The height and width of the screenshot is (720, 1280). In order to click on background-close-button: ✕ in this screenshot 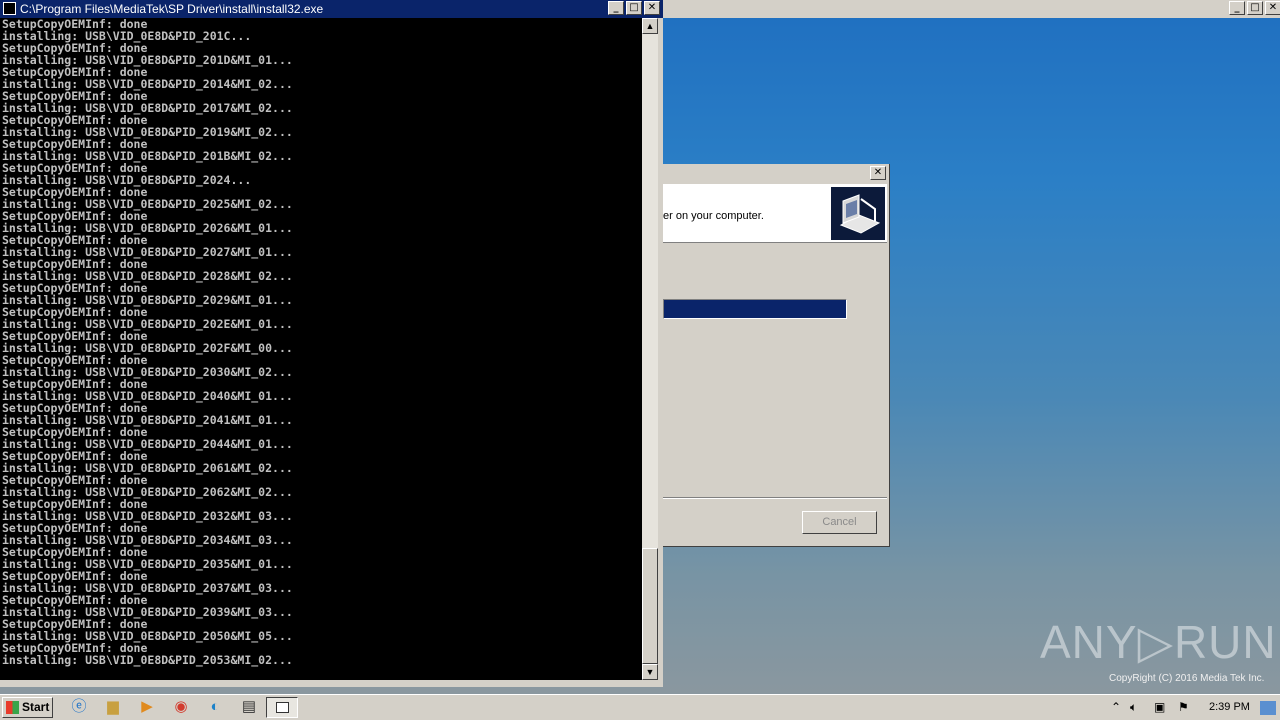, I will do `click(1272, 8)`.